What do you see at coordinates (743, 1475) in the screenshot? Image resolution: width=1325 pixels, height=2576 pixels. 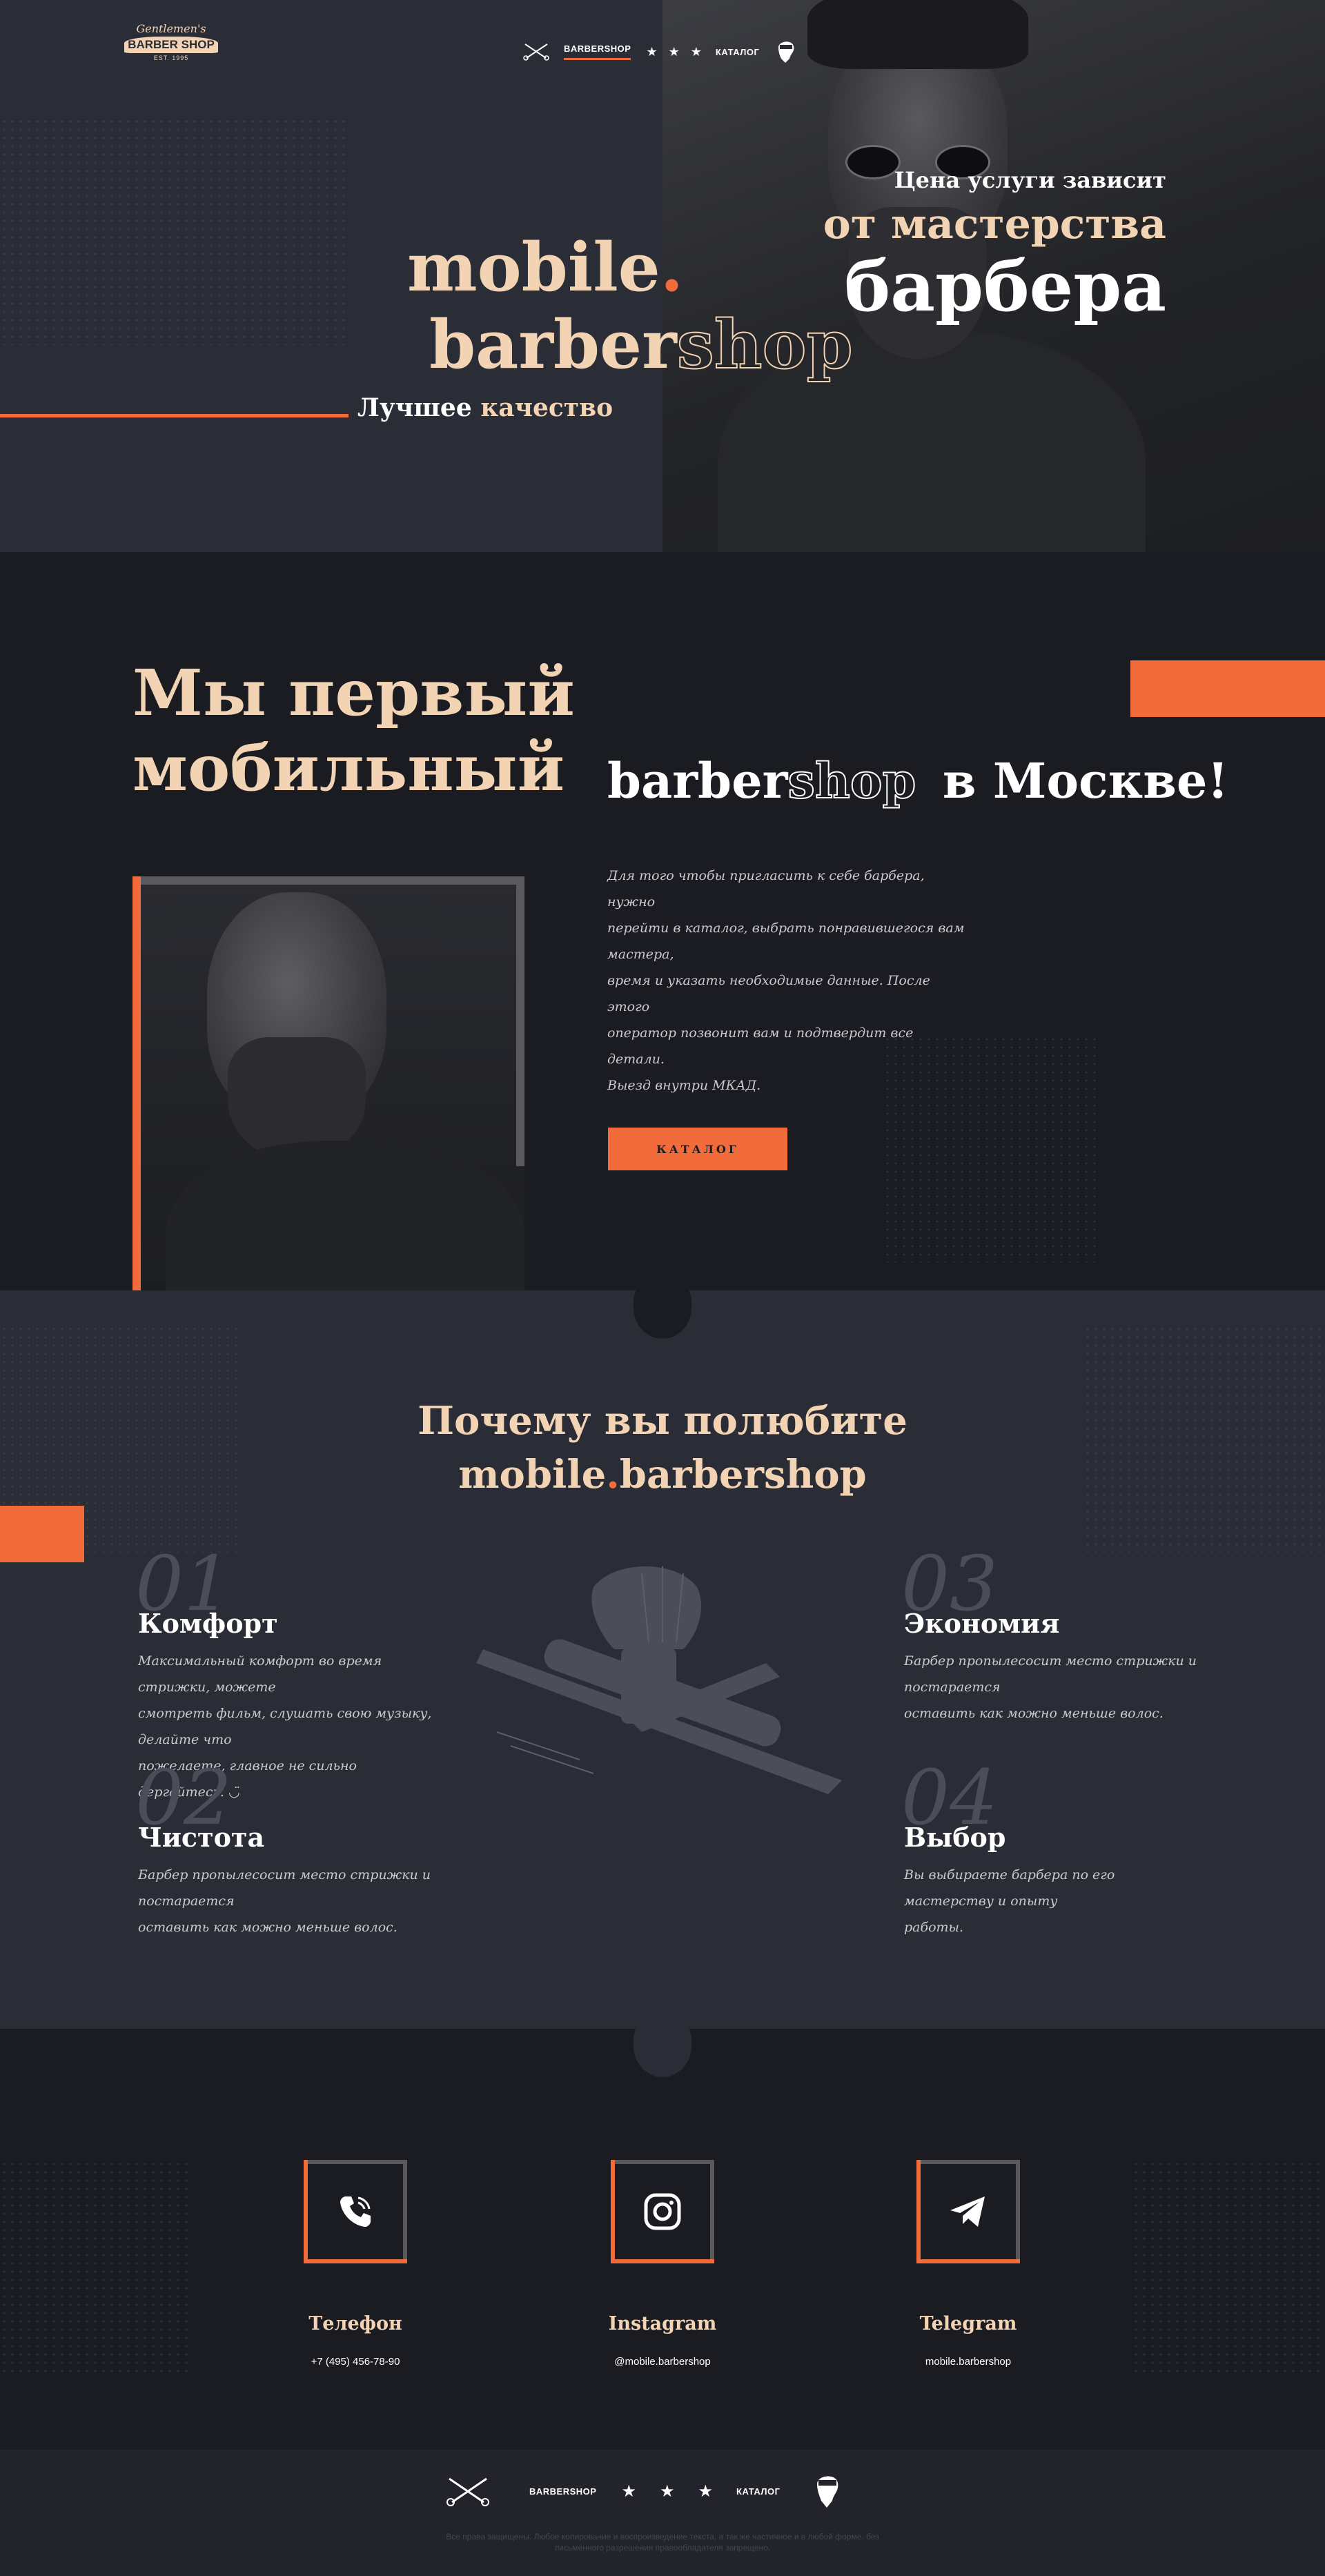 I see `why-heading-barbershop: barbershop` at bounding box center [743, 1475].